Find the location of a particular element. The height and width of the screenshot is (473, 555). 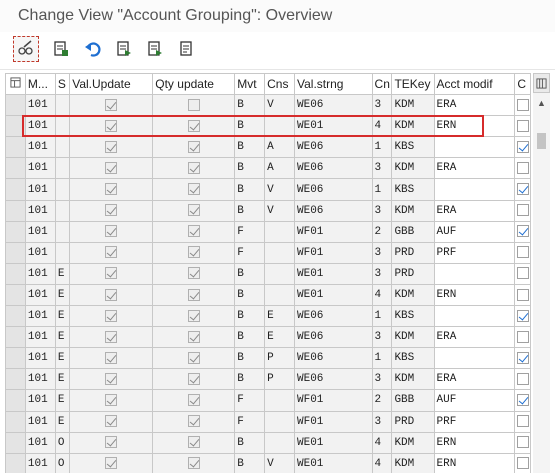

table-settings-cell is located at coordinates (15, 84).